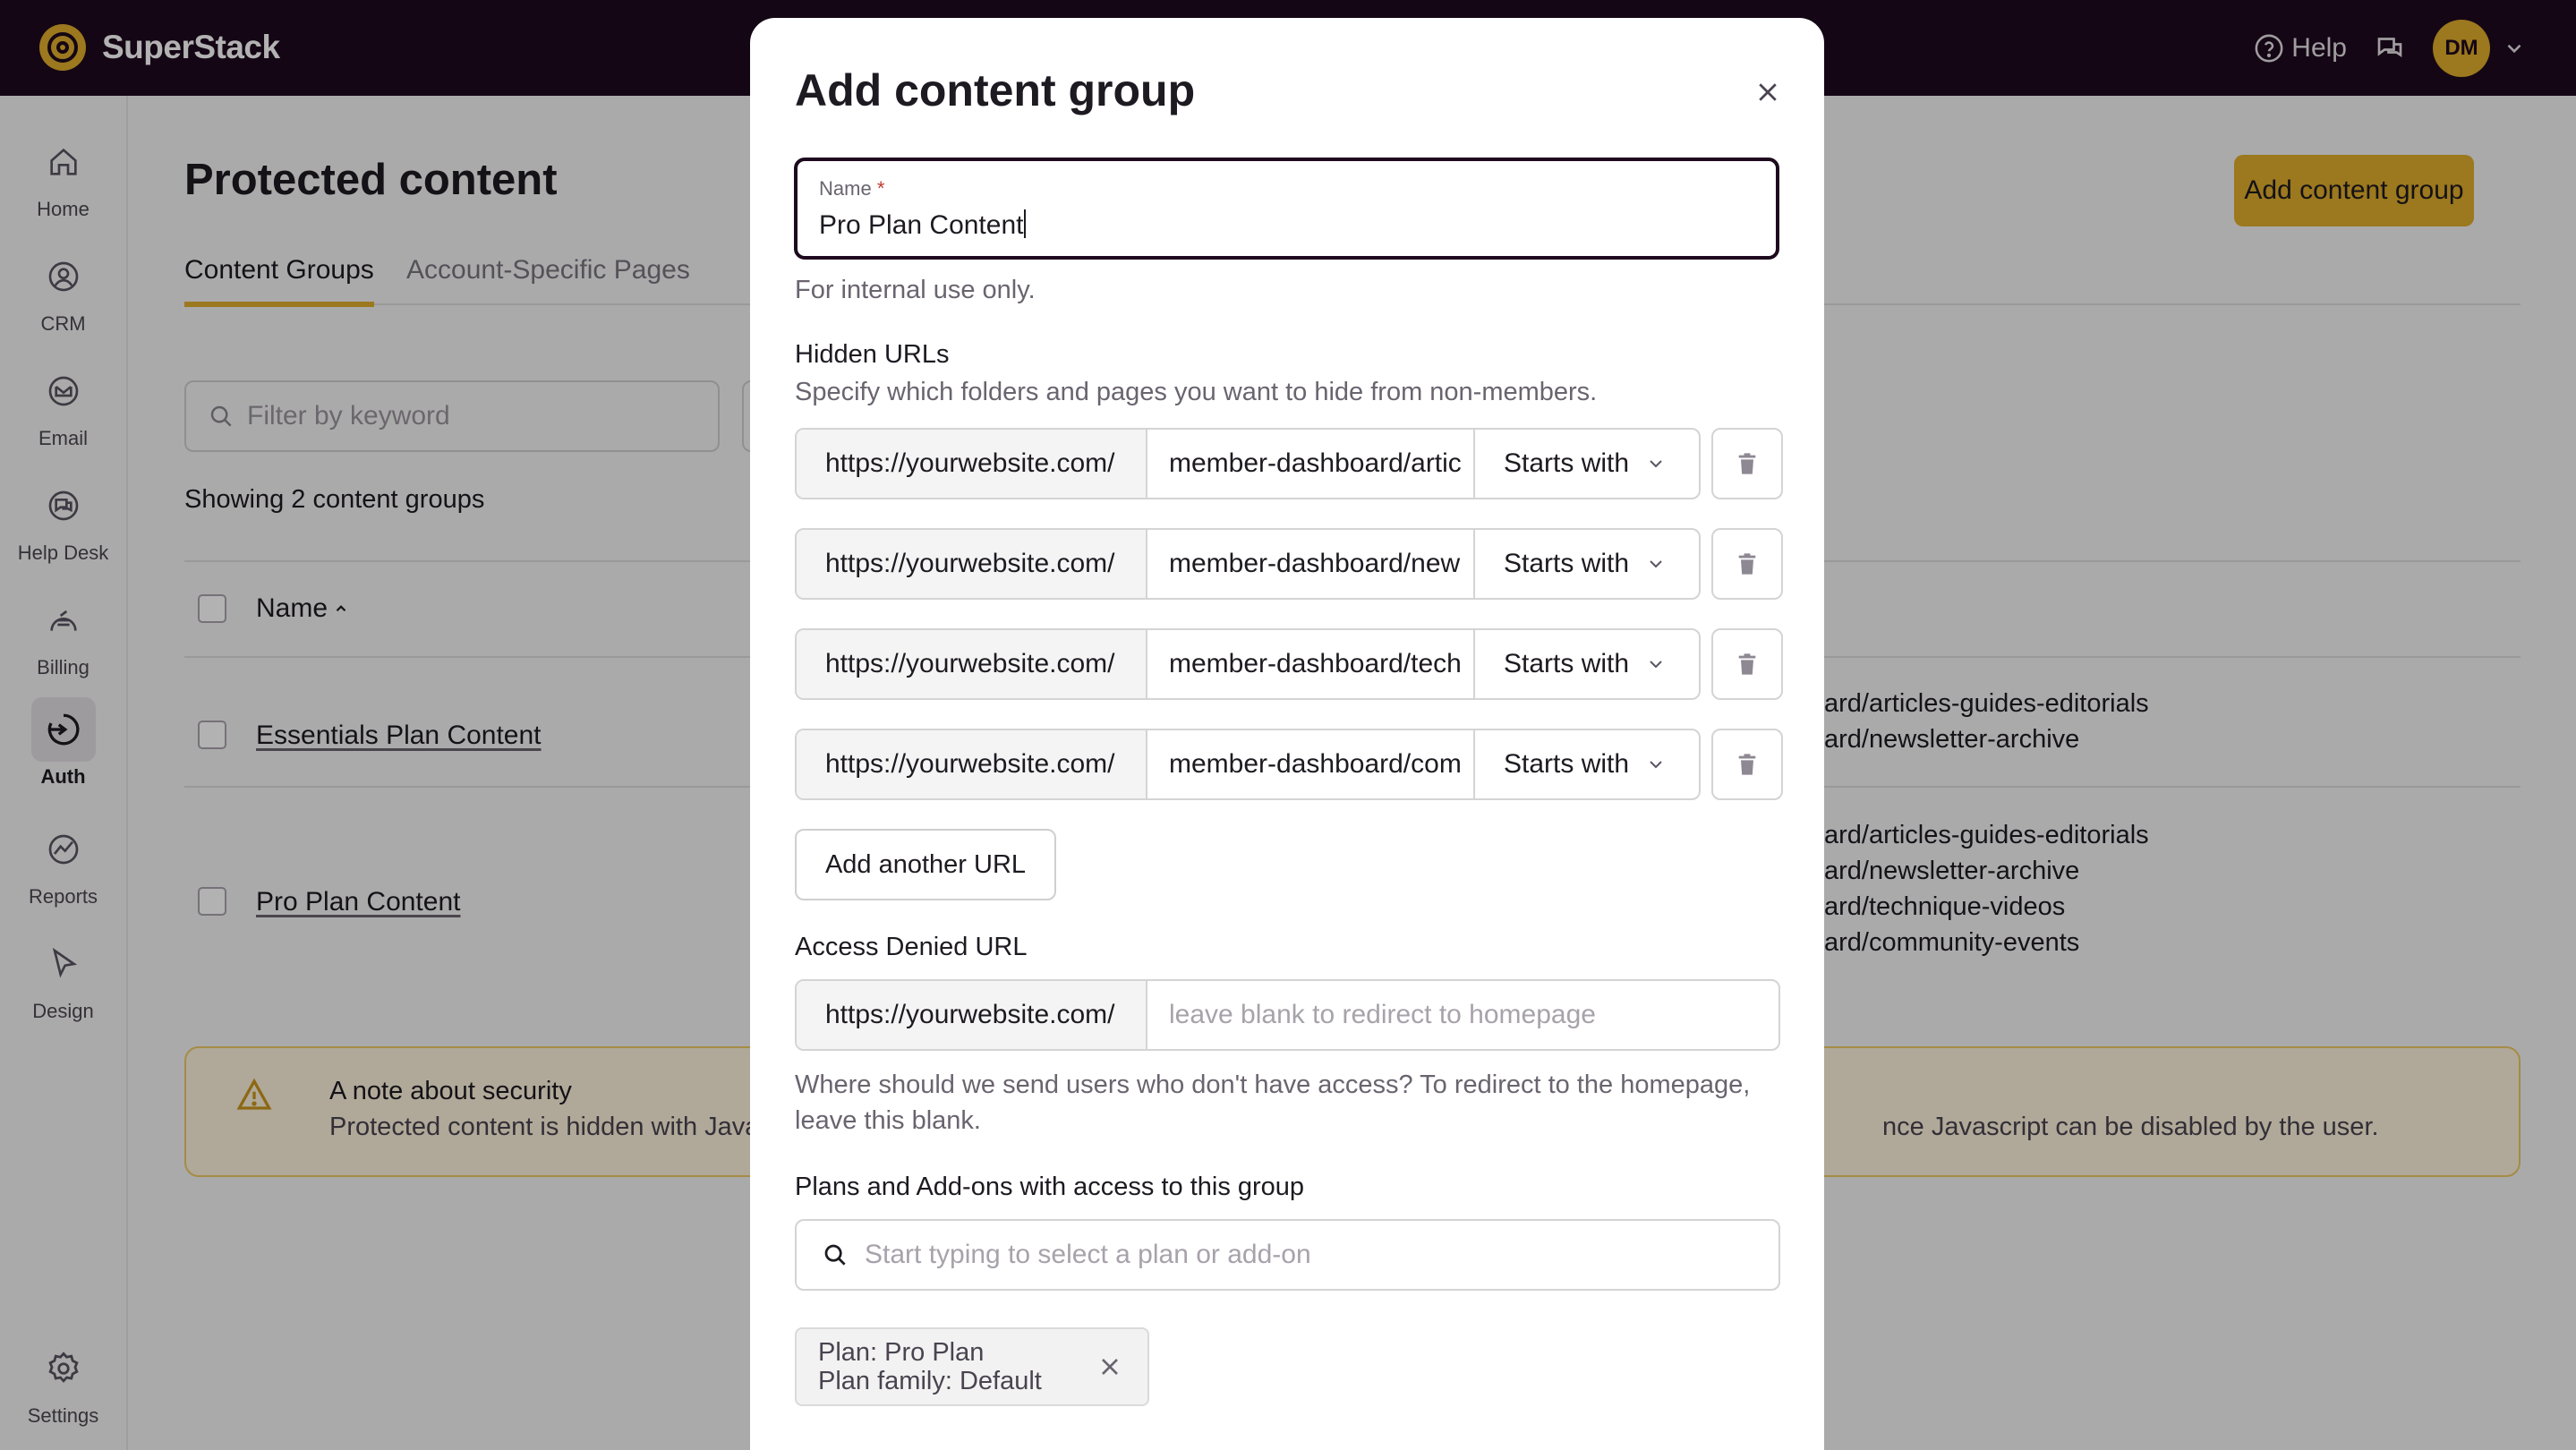 The height and width of the screenshot is (1450, 2576). I want to click on url-path-input: member-dashboard/newsletter-archive, so click(1311, 564).